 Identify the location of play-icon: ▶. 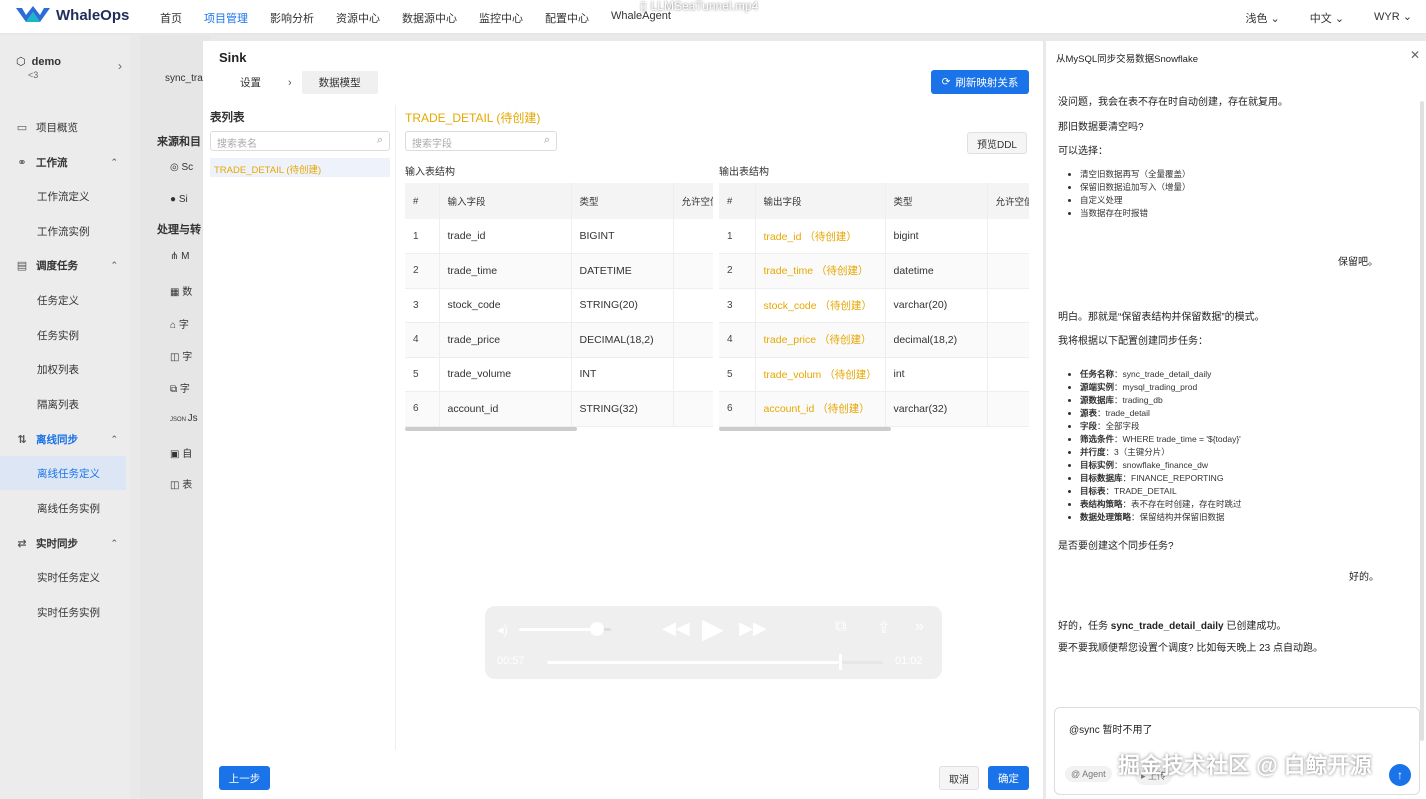
(713, 628).